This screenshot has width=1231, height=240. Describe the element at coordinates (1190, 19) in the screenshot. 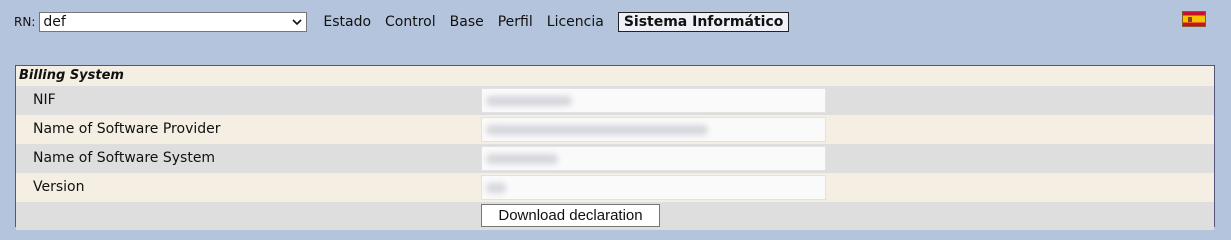

I see `flag-crest` at that location.